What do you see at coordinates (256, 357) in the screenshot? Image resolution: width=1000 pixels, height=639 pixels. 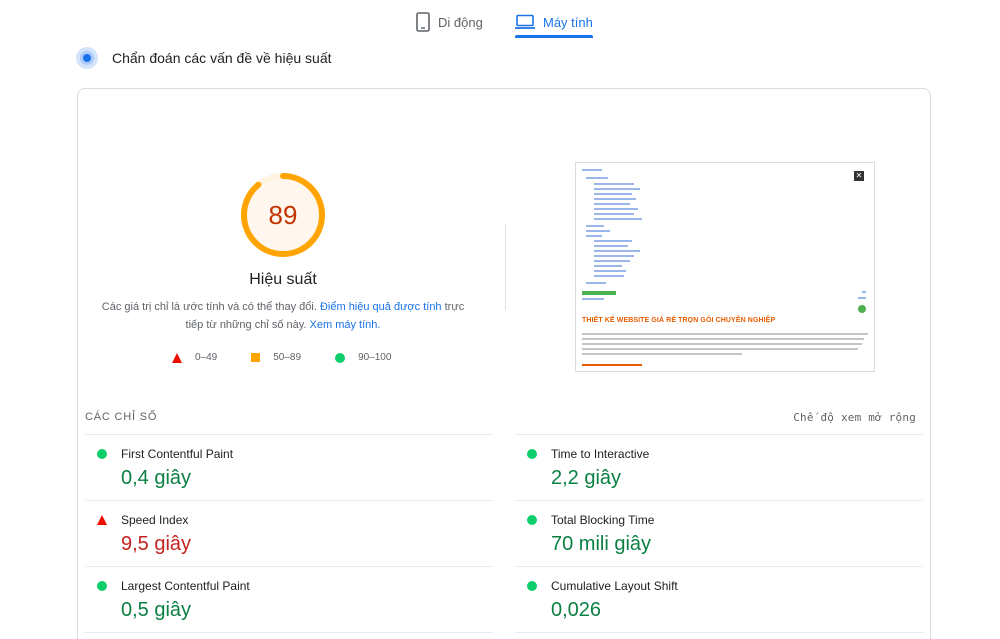 I see `square-icon` at bounding box center [256, 357].